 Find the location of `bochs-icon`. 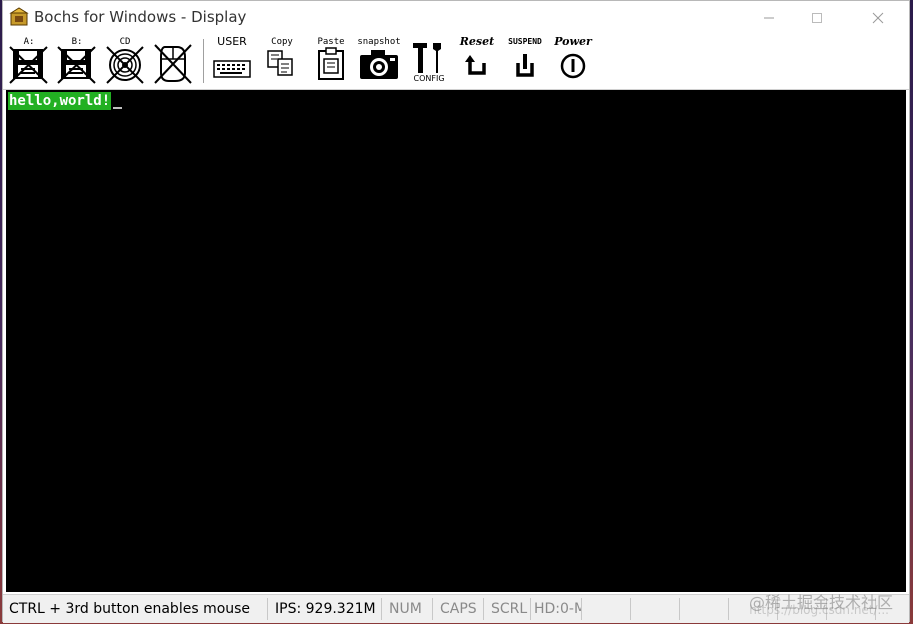

bochs-icon is located at coordinates (19, 16).